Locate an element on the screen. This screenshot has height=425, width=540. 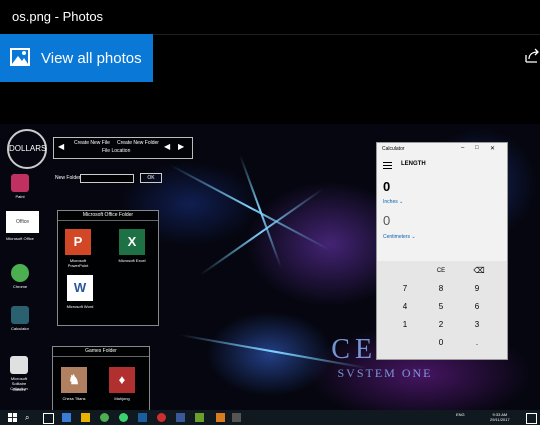
key-2: 2 is located at coordinates (441, 325).